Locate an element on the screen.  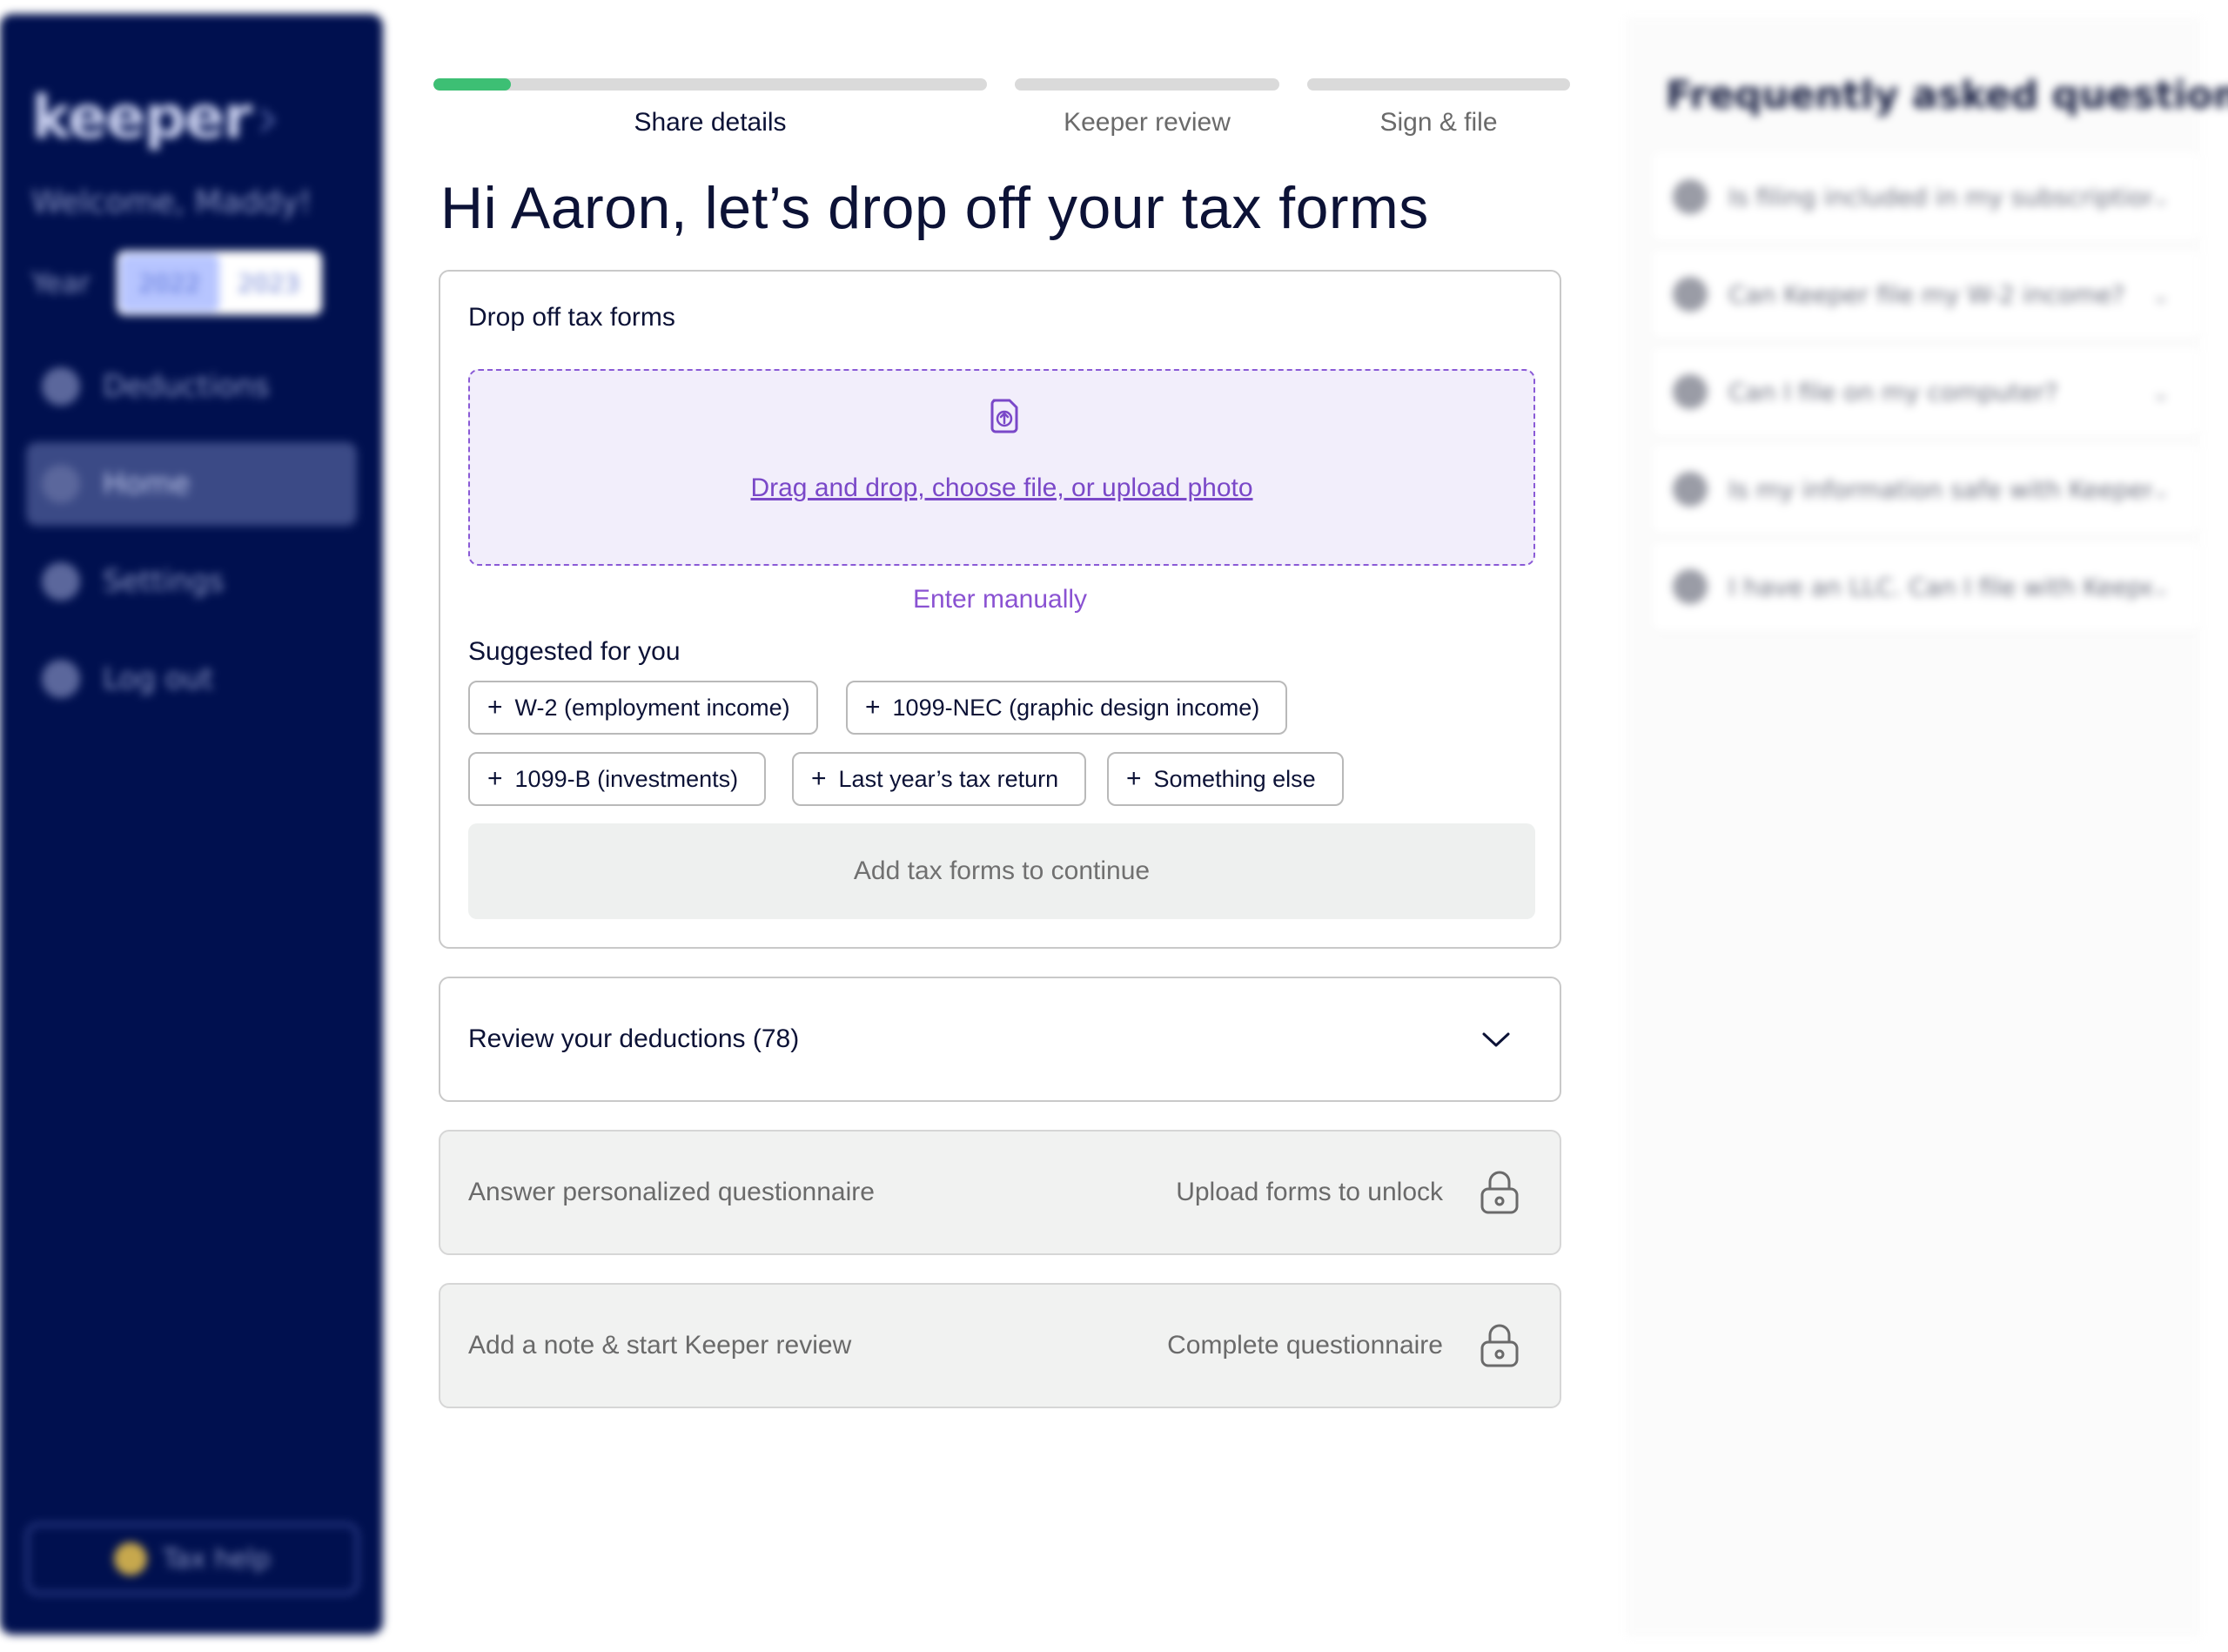
person-icon is located at coordinates (1691, 197).